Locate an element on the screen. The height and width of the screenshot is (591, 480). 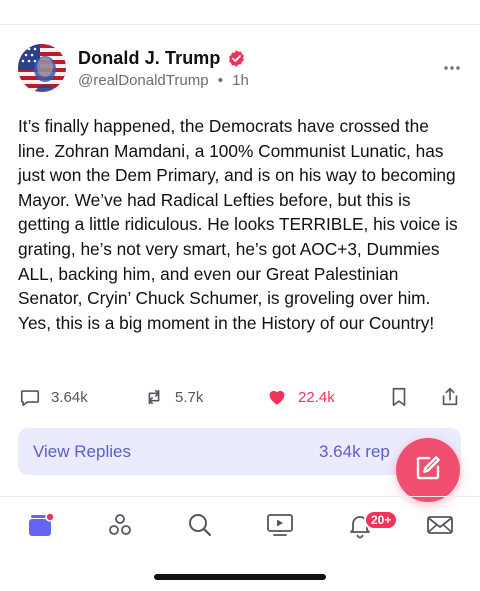
replies-count: 3.64k rep is located at coordinates (354, 451).